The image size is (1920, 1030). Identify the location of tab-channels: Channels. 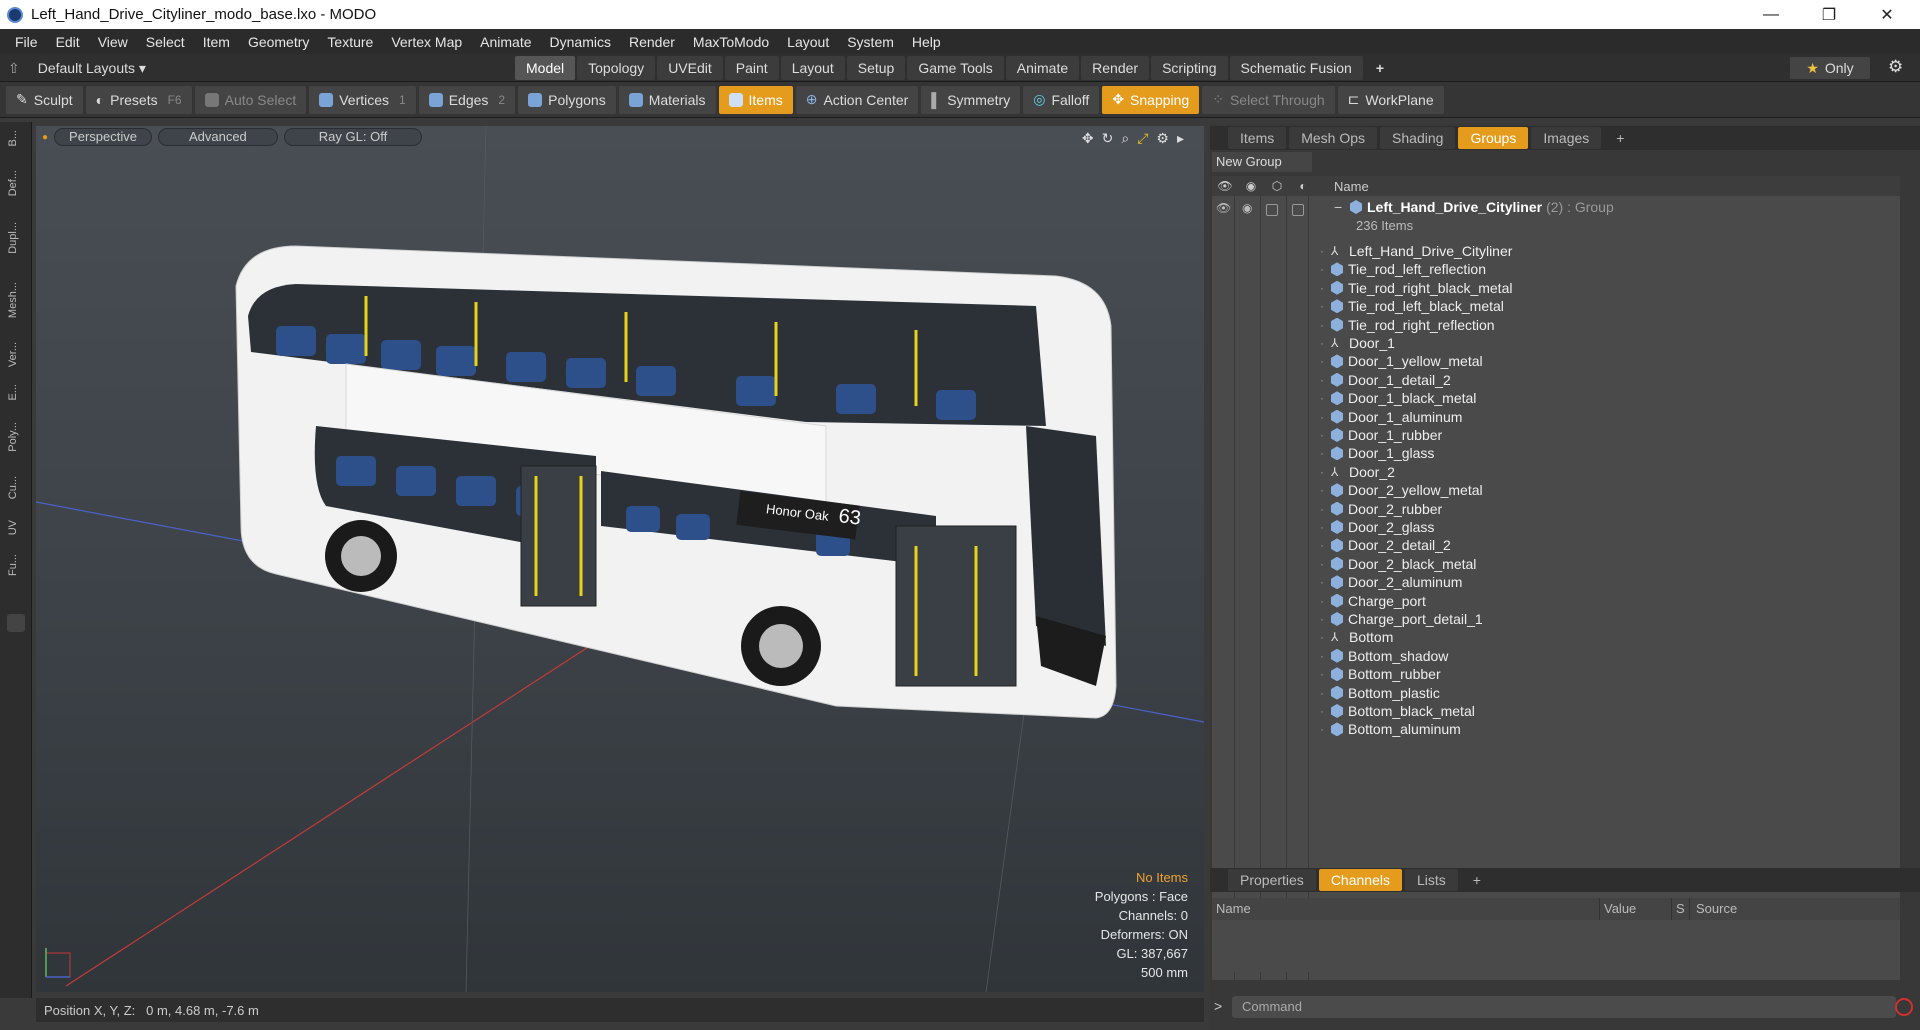
(1360, 880).